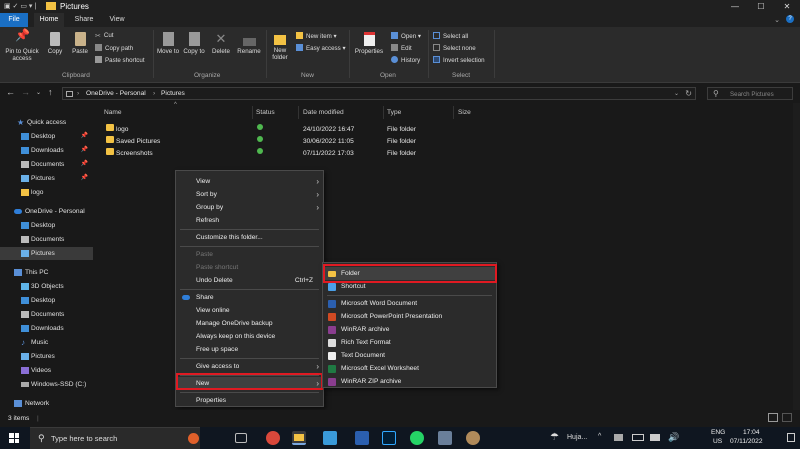 The height and width of the screenshot is (449, 800). I want to click on tray-chevron-icon: ^, so click(599, 436).